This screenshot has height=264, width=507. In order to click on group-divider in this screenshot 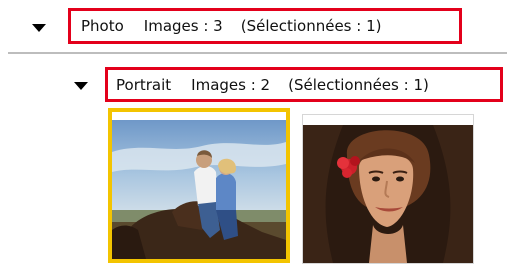, I will do `click(257, 53)`.